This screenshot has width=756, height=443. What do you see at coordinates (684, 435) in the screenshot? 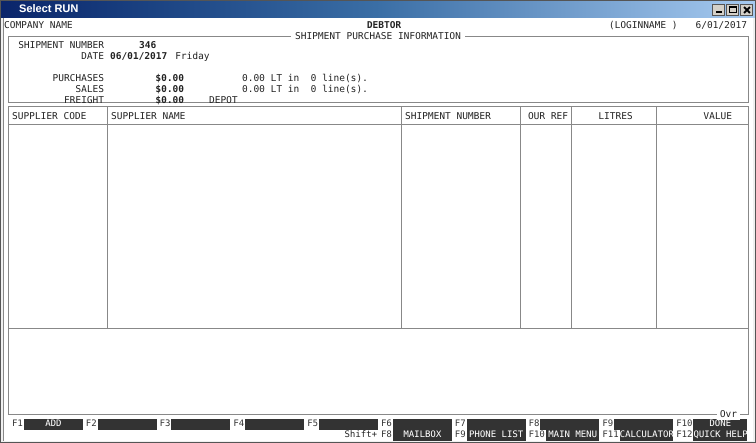
I see `key-label: F12` at bounding box center [684, 435].